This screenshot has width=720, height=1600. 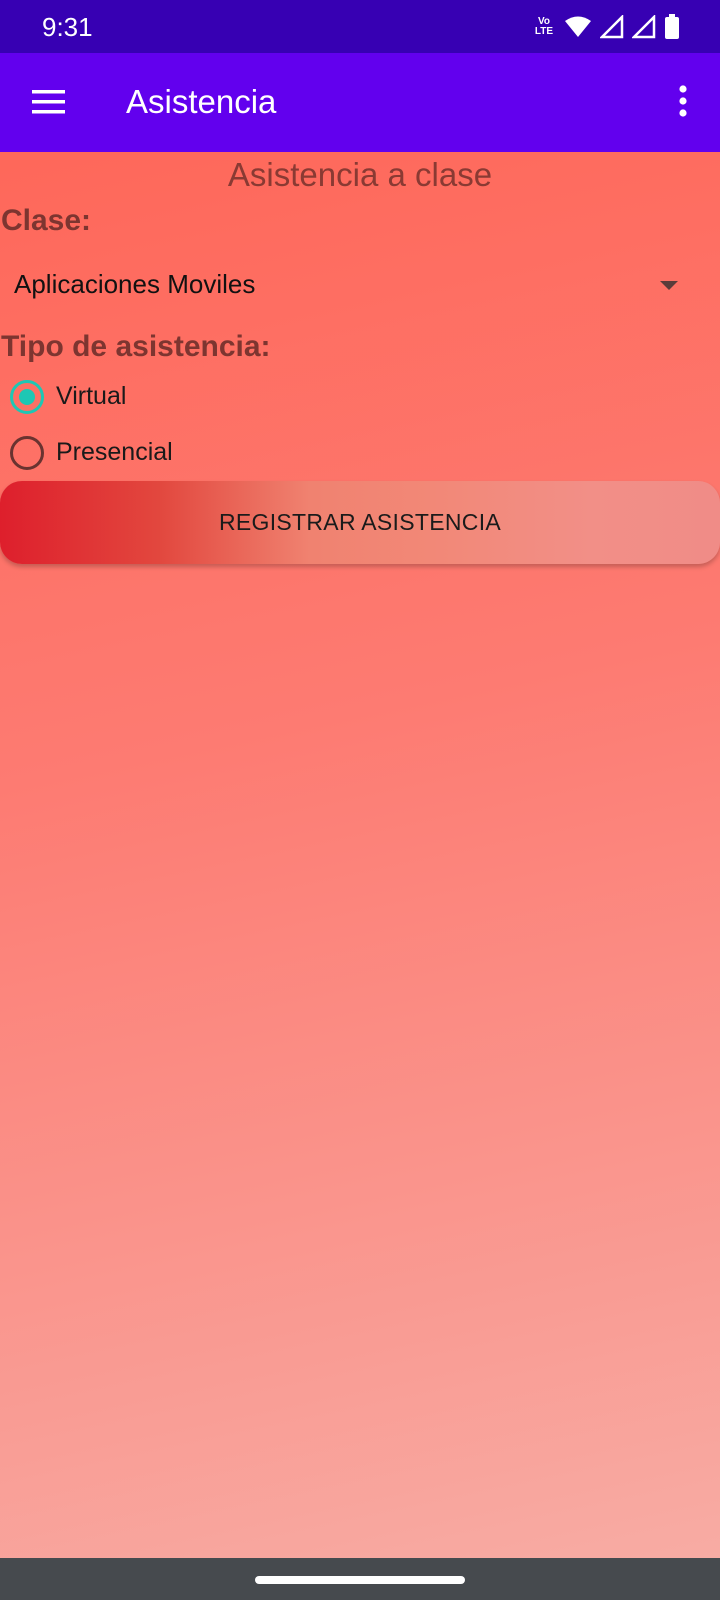 What do you see at coordinates (201, 101) in the screenshot?
I see `app-title: Asistencia` at bounding box center [201, 101].